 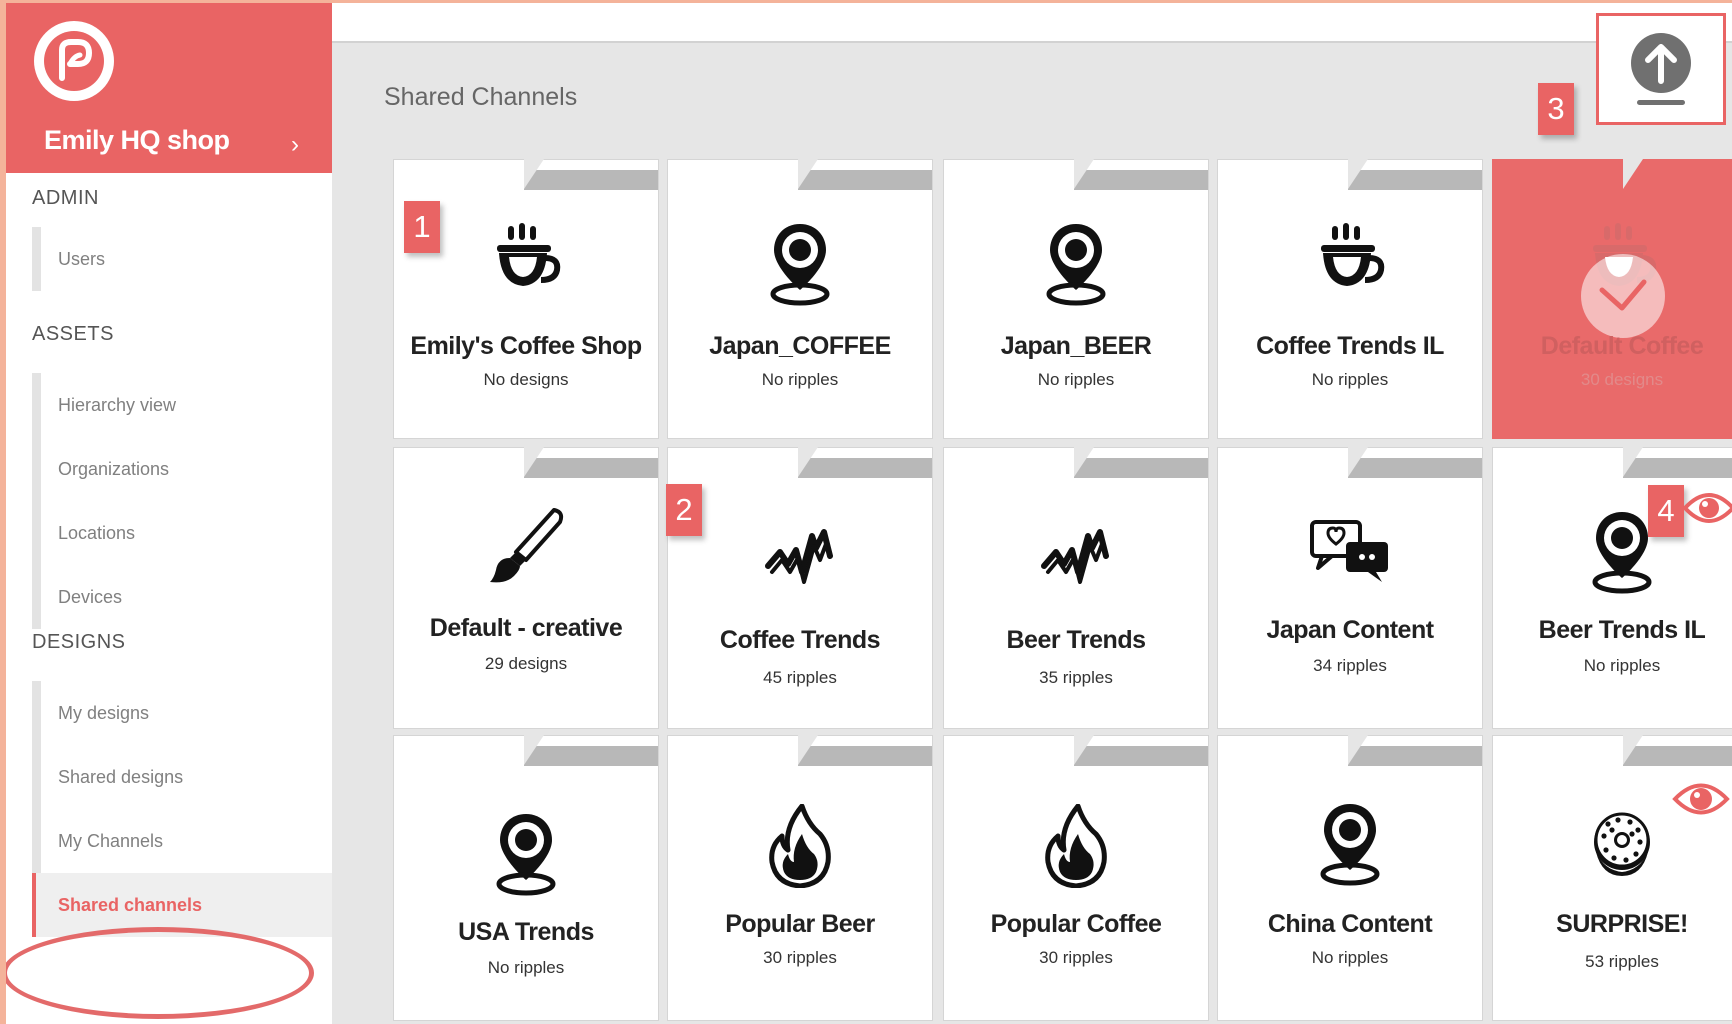 I want to click on nav-group-admin: Users, so click(x=182, y=259).